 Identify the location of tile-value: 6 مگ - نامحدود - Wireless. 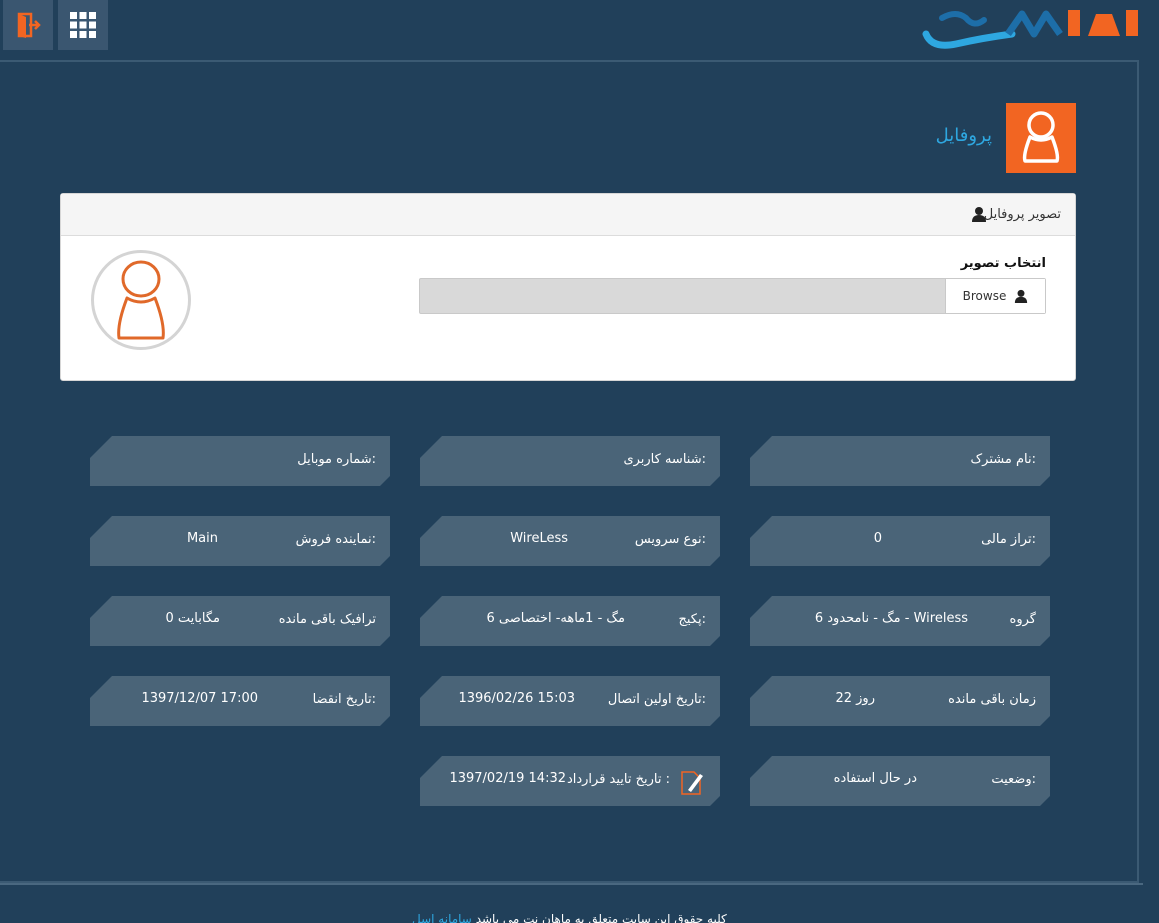
(891, 618).